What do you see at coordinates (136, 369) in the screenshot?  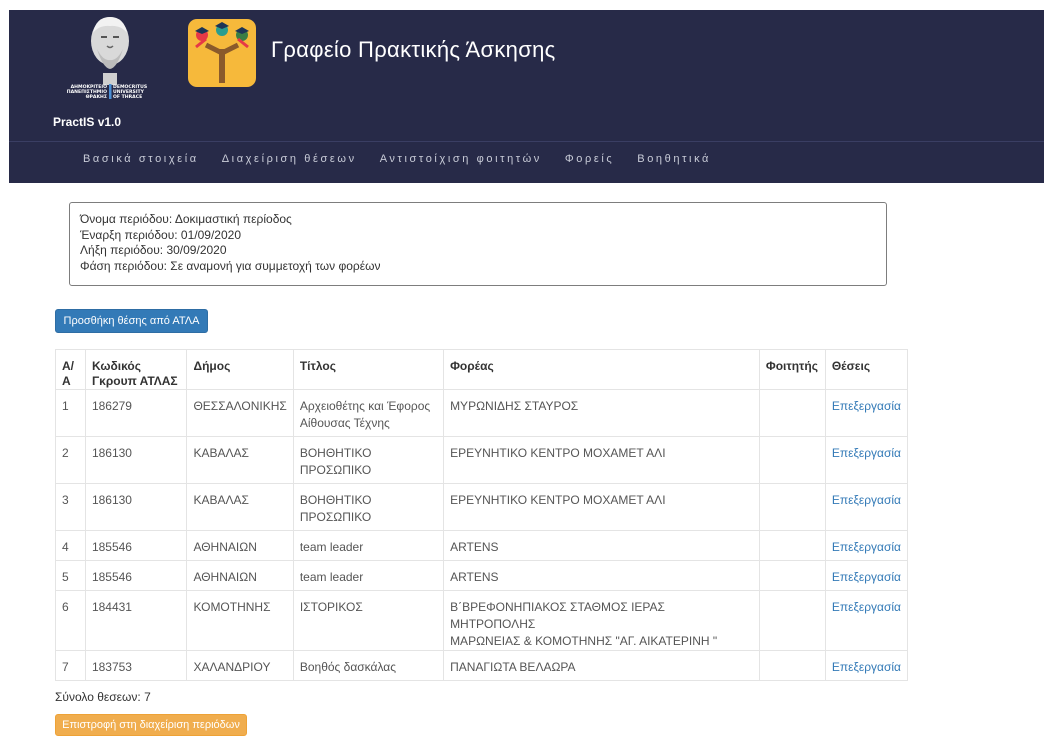 I see `col-atlas-group-code: Κωδικός Γκρουπ ΑΤΛΑΣ` at bounding box center [136, 369].